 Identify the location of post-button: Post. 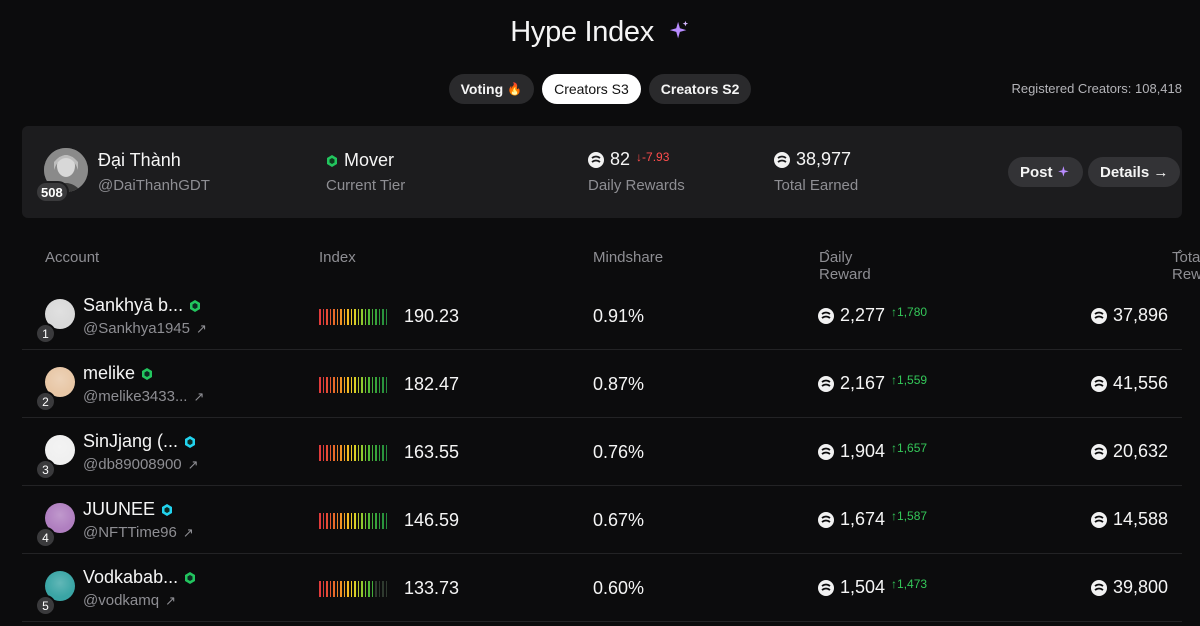
(1045, 172).